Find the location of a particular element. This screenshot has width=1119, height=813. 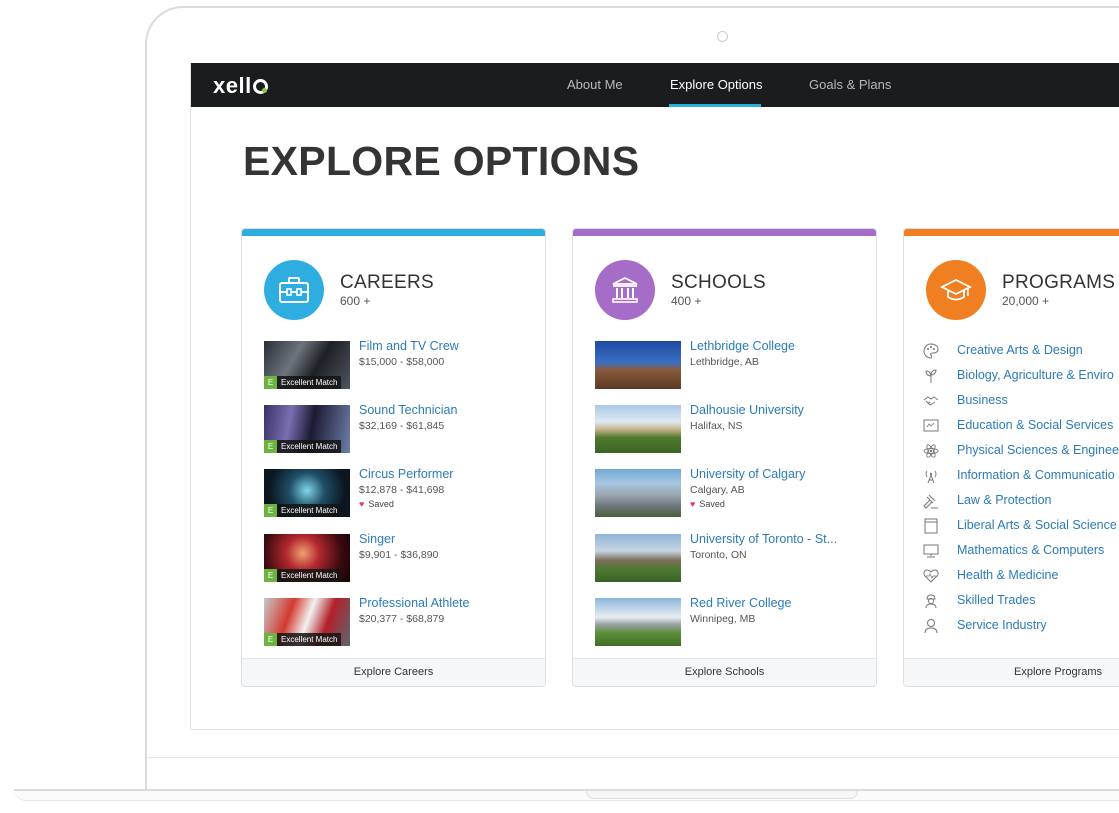

program-physical-sciences: Physical Sciences & Enginee is located at coordinates (1020, 451).